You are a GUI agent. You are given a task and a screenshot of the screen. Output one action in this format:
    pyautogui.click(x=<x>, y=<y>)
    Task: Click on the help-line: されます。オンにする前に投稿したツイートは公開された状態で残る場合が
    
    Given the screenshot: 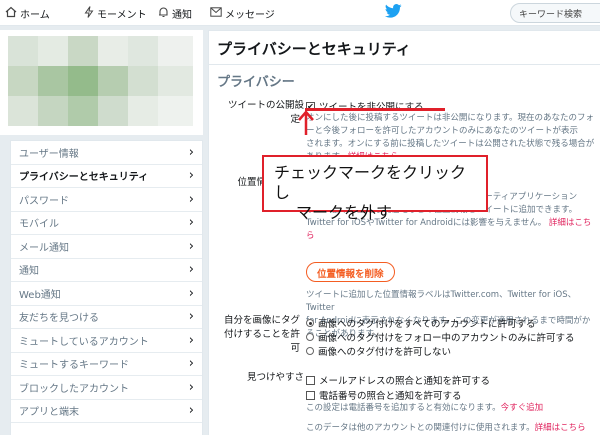 What is the action you would take?
    pyautogui.click(x=450, y=144)
    